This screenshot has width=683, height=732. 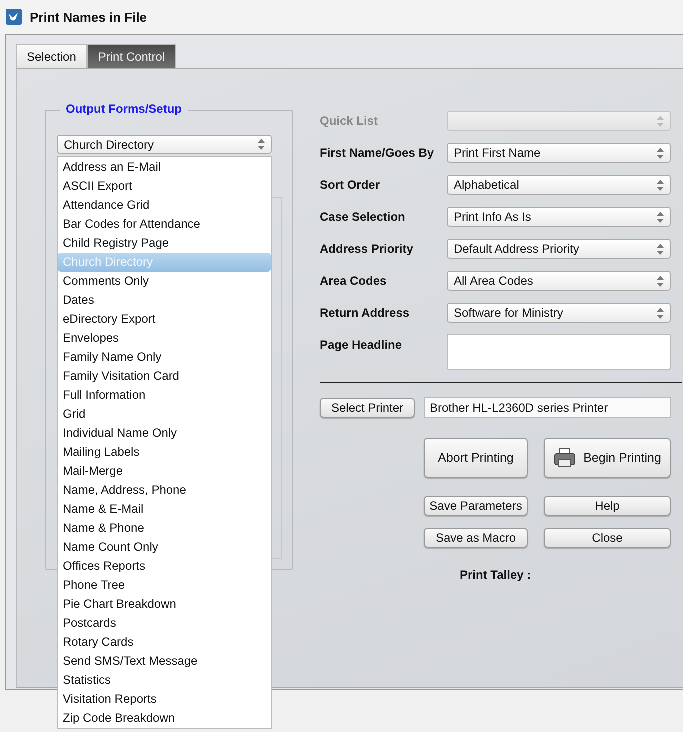 What do you see at coordinates (559, 185) in the screenshot?
I see `select-field: Alphabetical` at bounding box center [559, 185].